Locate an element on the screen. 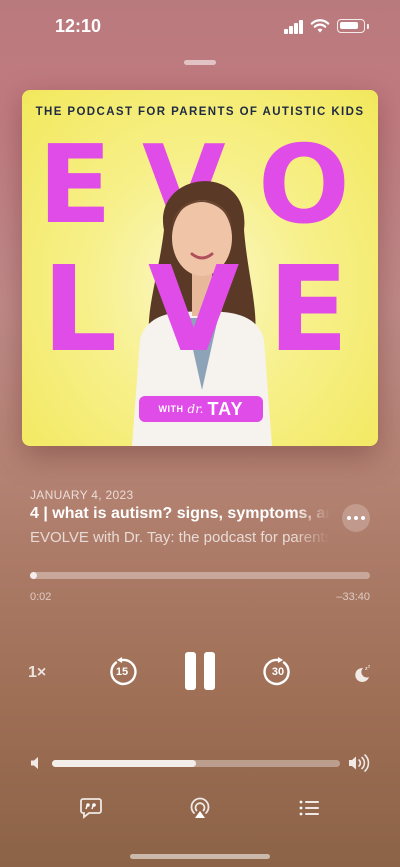 This screenshot has width=400, height=867. skip-forward-seconds: 30 is located at coordinates (278, 672).